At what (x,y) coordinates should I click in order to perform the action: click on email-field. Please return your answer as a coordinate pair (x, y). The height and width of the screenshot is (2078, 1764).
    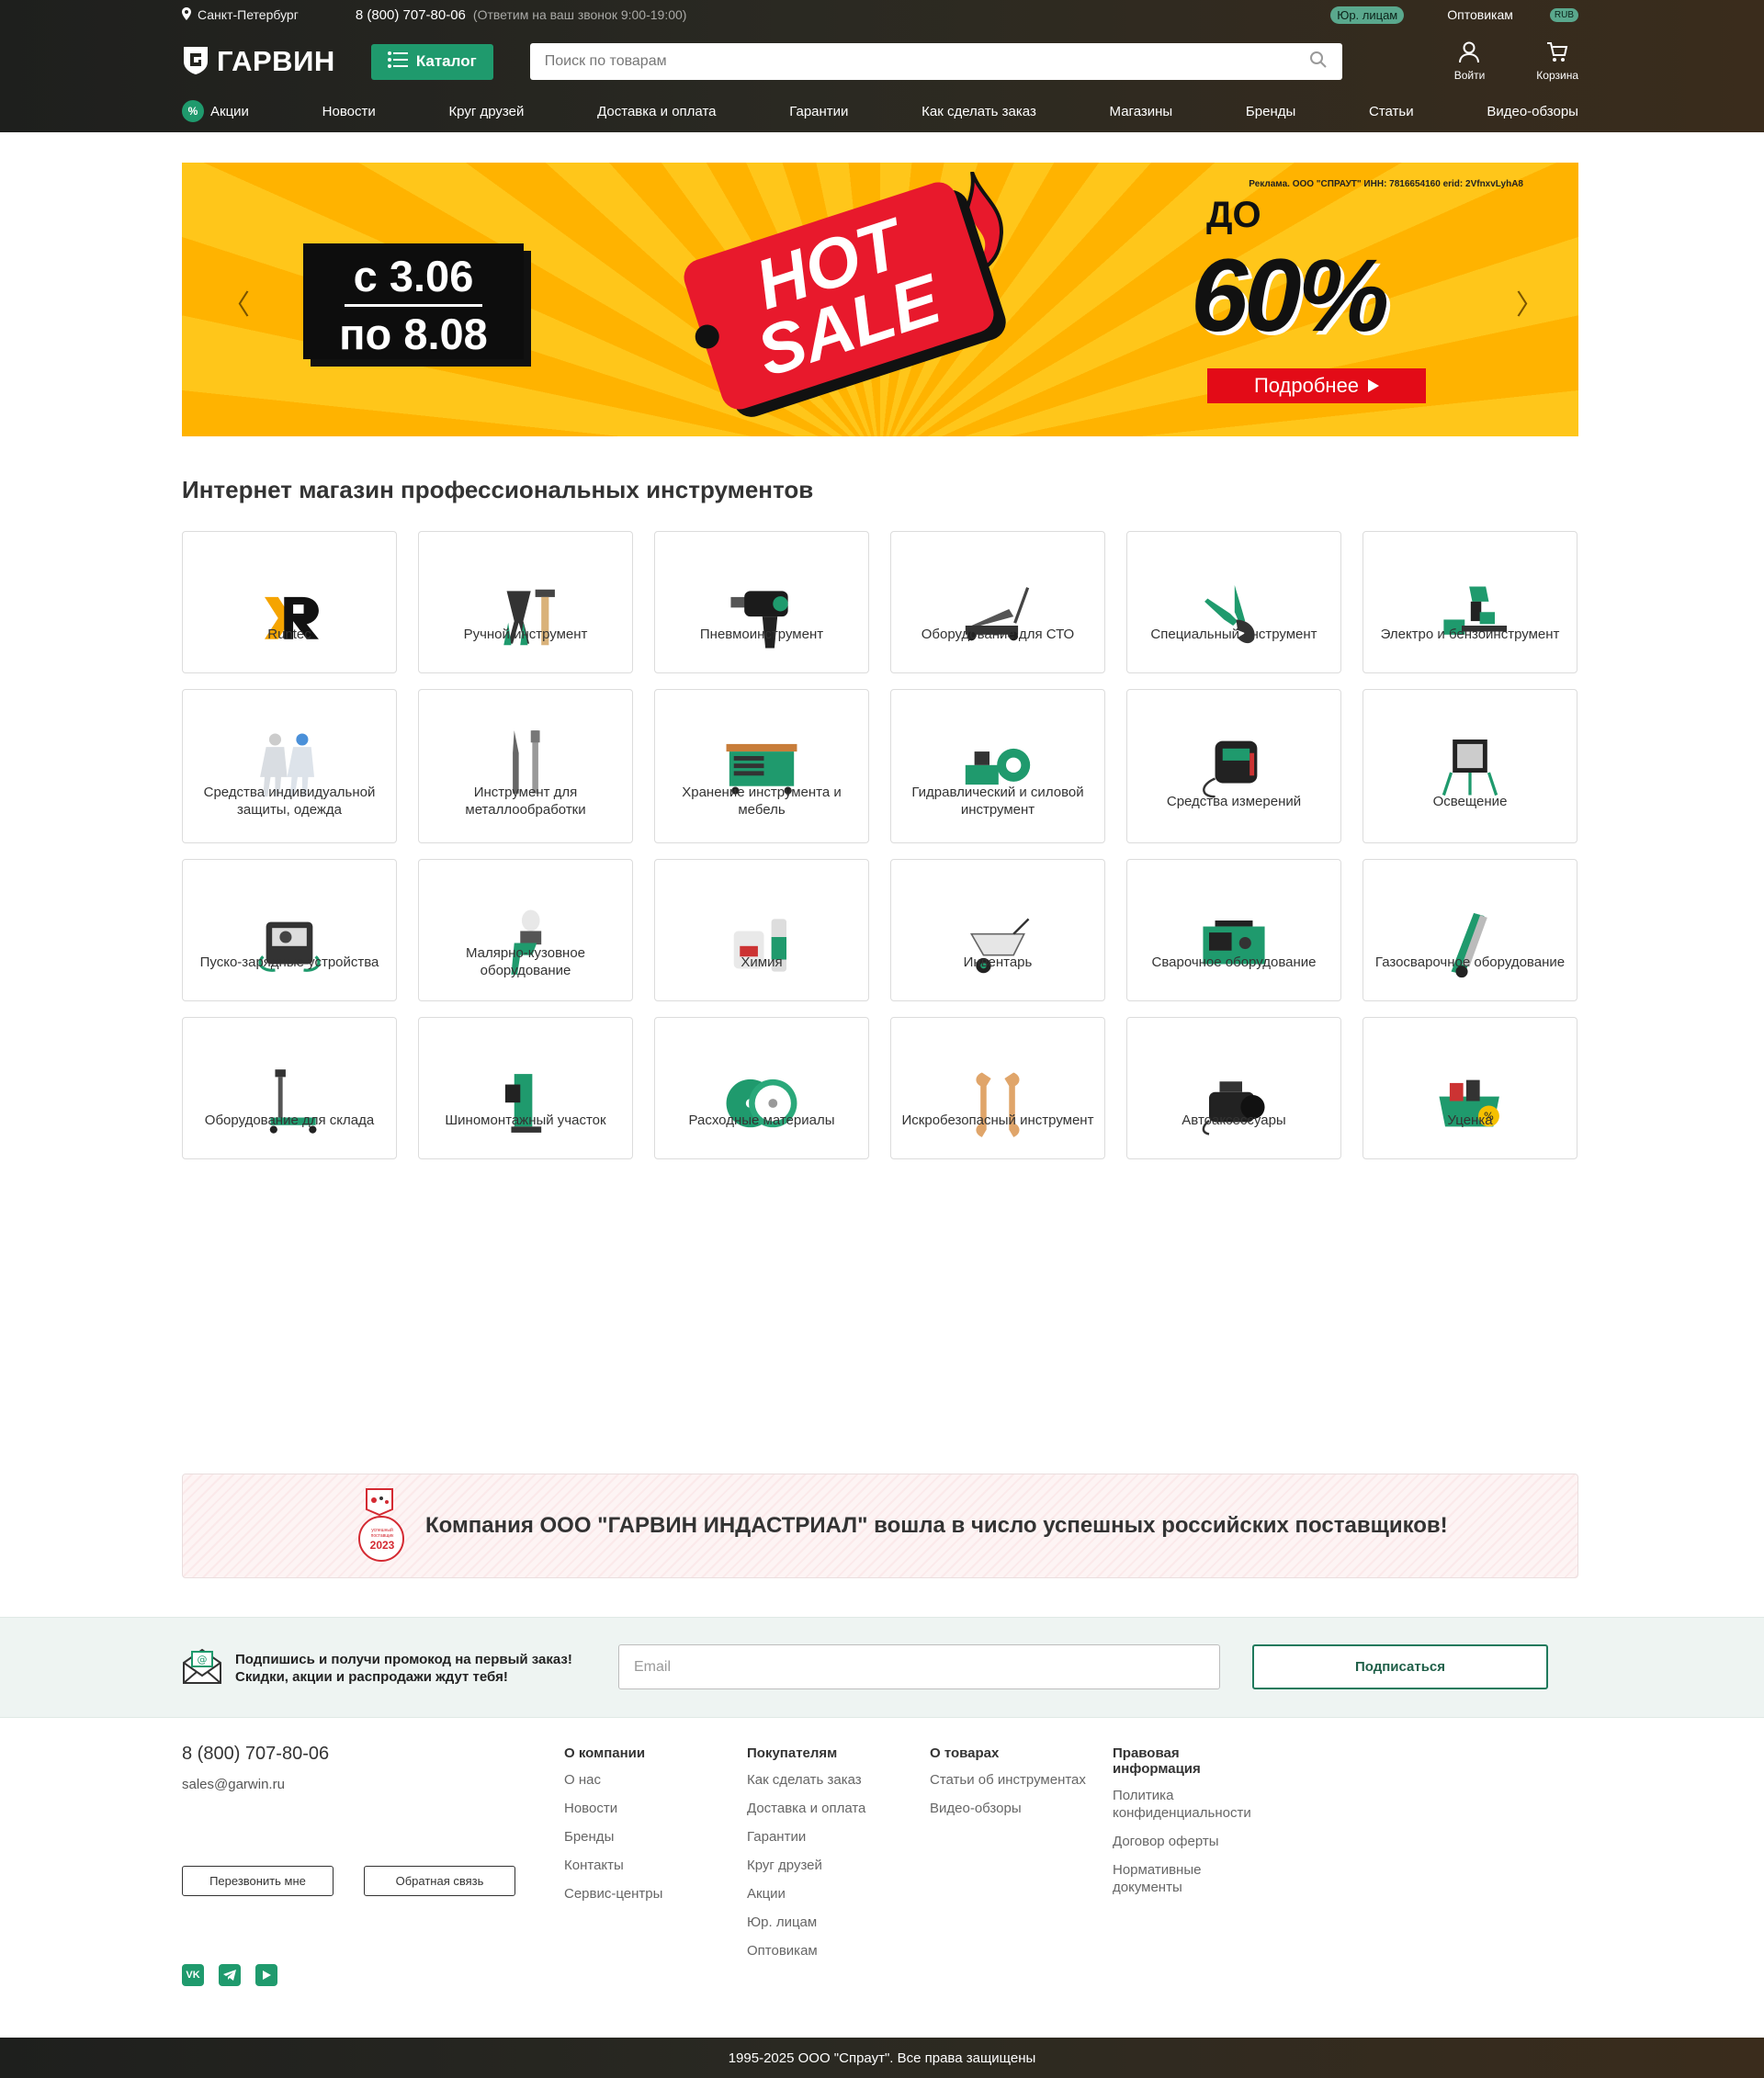
    Looking at the image, I should click on (919, 1666).